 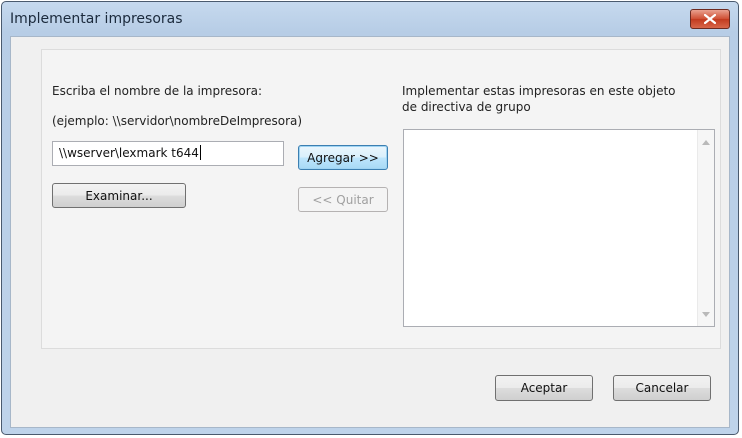 I want to click on text-caret, so click(x=200, y=152).